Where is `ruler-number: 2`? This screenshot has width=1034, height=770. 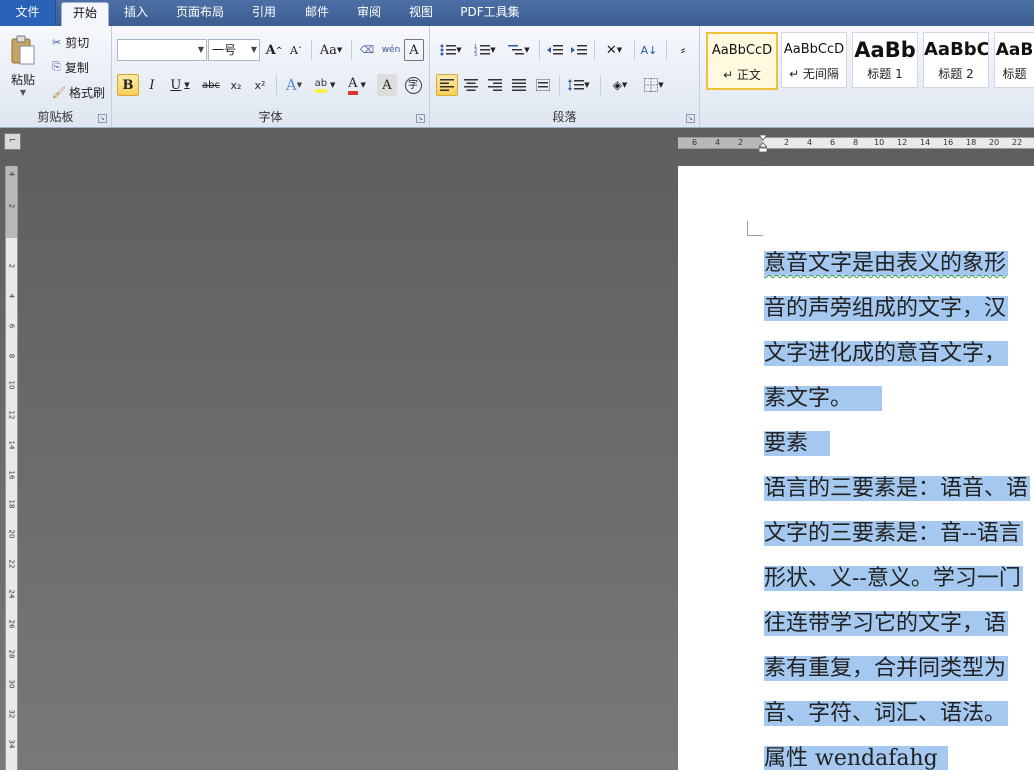
ruler-number: 2 is located at coordinates (787, 142).